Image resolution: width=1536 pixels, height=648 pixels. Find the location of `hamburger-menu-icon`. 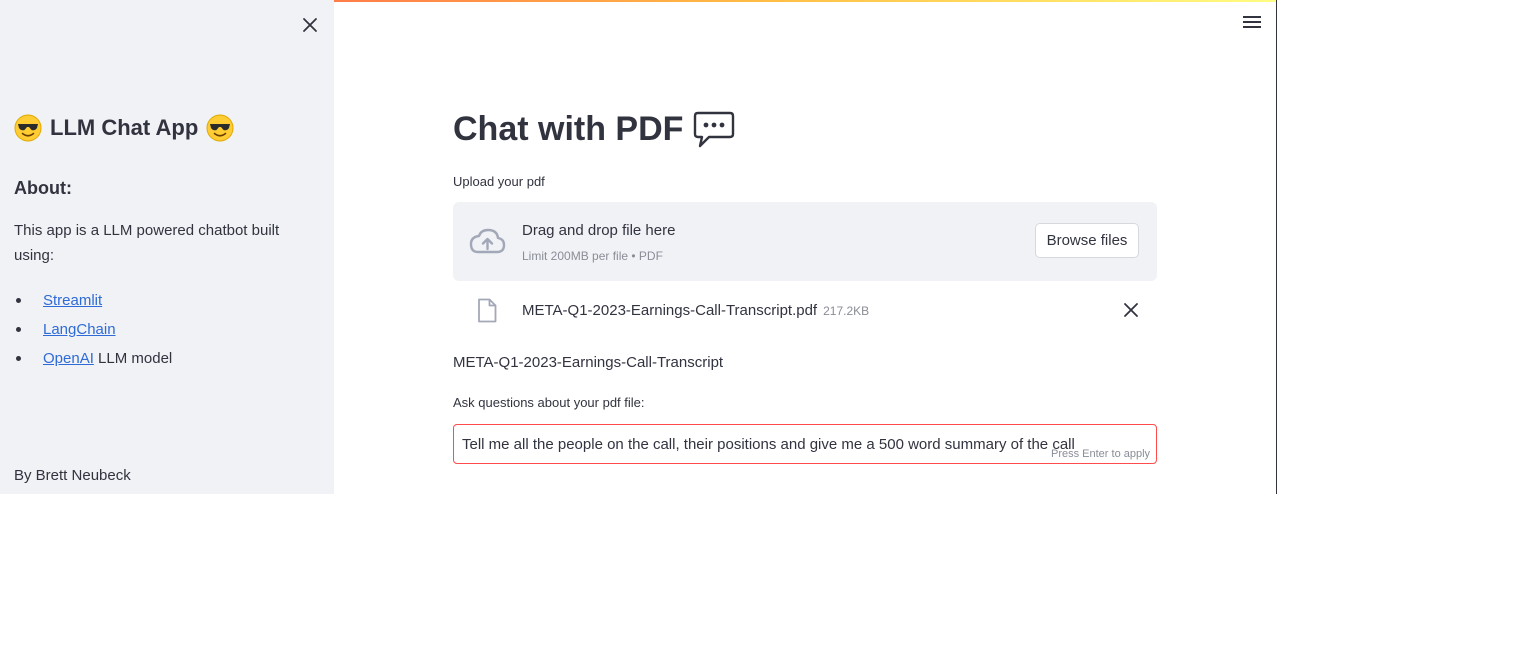

hamburger-menu-icon is located at coordinates (1252, 24).